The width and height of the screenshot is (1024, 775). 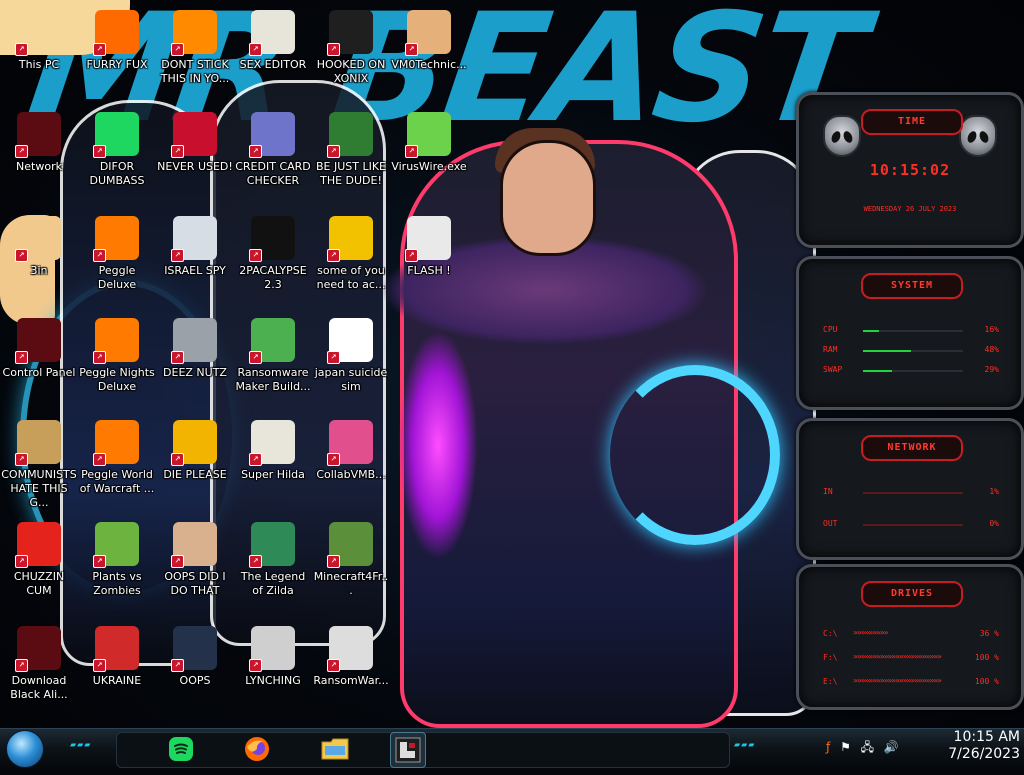 What do you see at coordinates (181, 749) in the screenshot?
I see `taskbar-spotify-button` at bounding box center [181, 749].